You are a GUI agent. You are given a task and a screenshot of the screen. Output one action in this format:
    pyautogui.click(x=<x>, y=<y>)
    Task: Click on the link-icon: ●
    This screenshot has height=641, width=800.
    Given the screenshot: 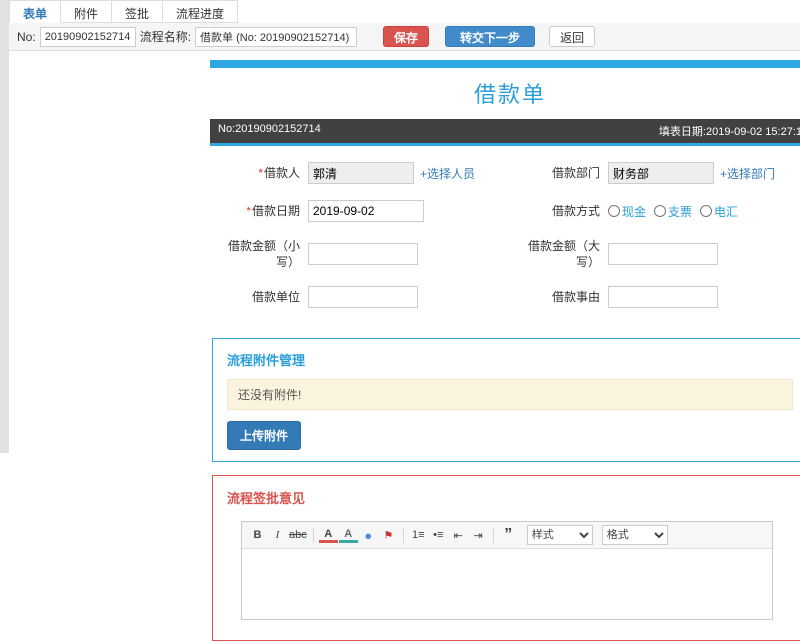 What is the action you would take?
    pyautogui.click(x=368, y=535)
    